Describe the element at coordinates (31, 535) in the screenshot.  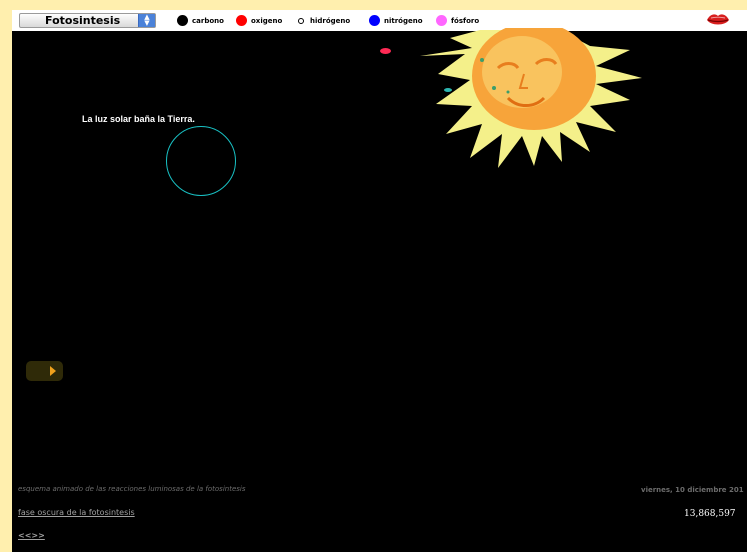
I see `navigation-link: <<>>` at that location.